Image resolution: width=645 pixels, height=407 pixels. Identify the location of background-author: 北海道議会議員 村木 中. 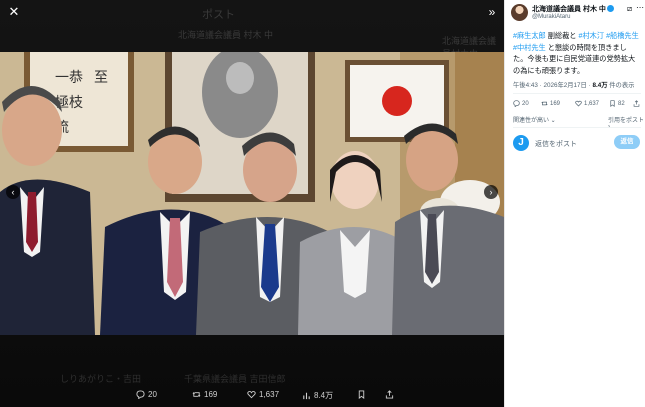
(226, 35).